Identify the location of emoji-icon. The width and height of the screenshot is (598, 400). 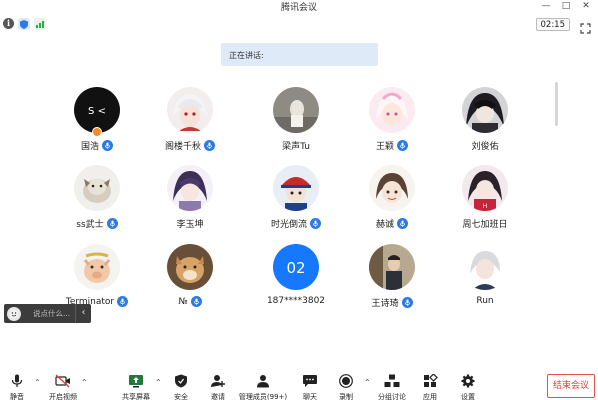
(14, 313).